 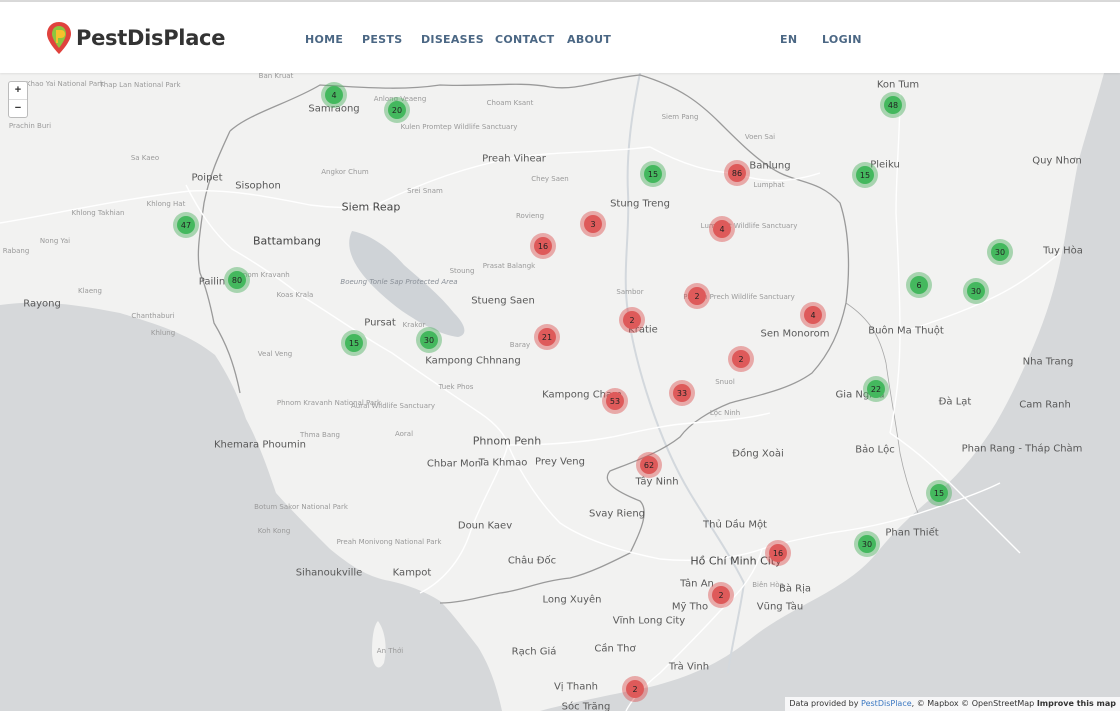 I want to click on disease-cluster-marker: 33, so click(x=682, y=393).